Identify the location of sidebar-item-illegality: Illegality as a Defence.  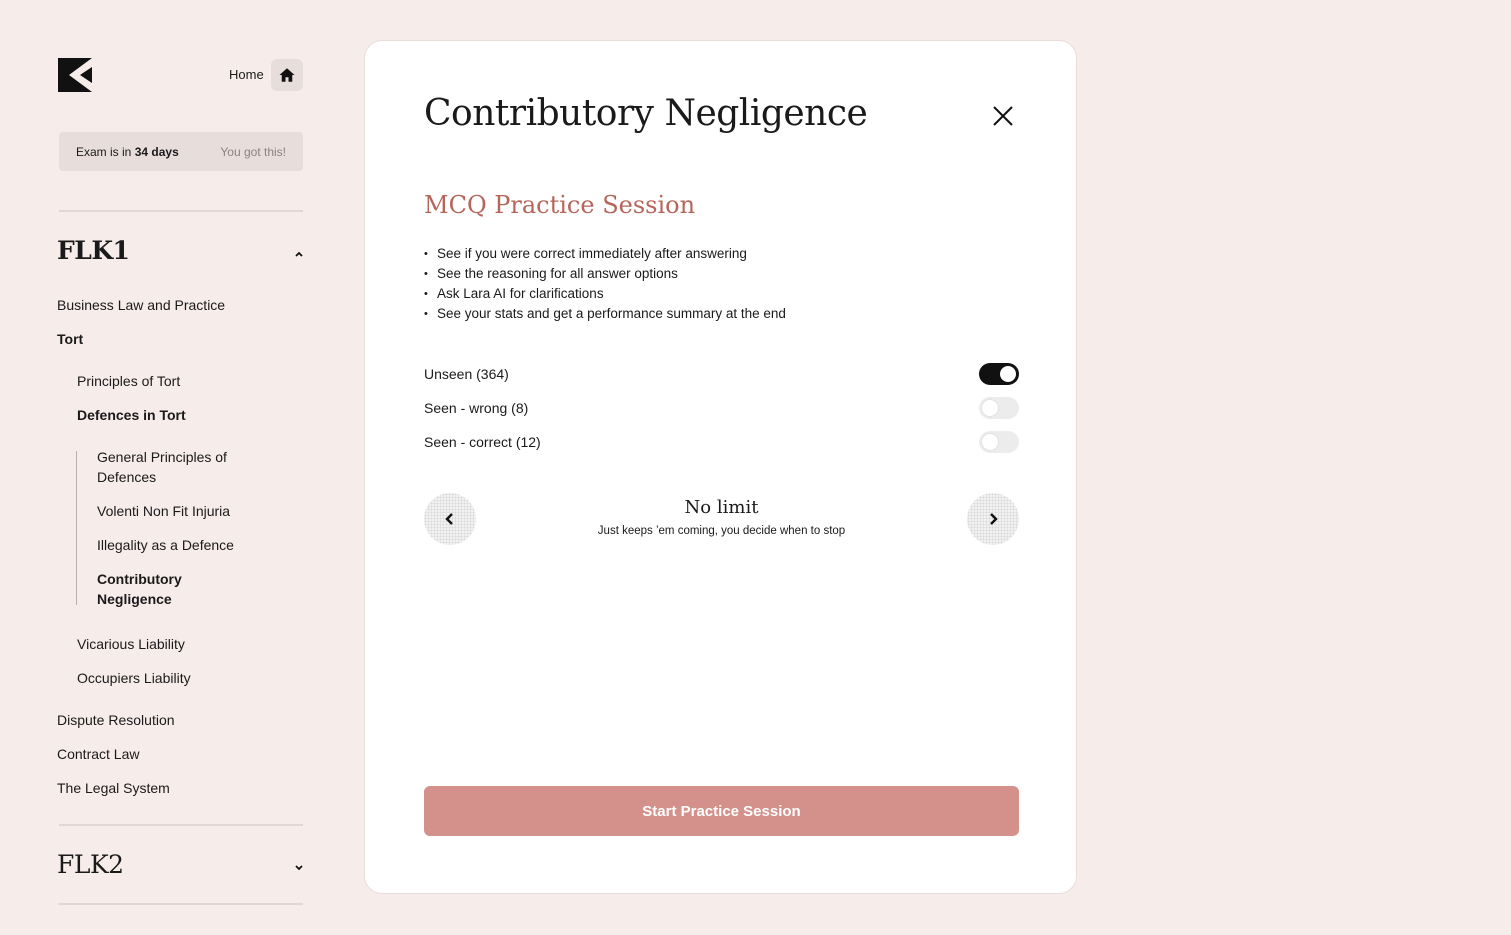
(165, 545).